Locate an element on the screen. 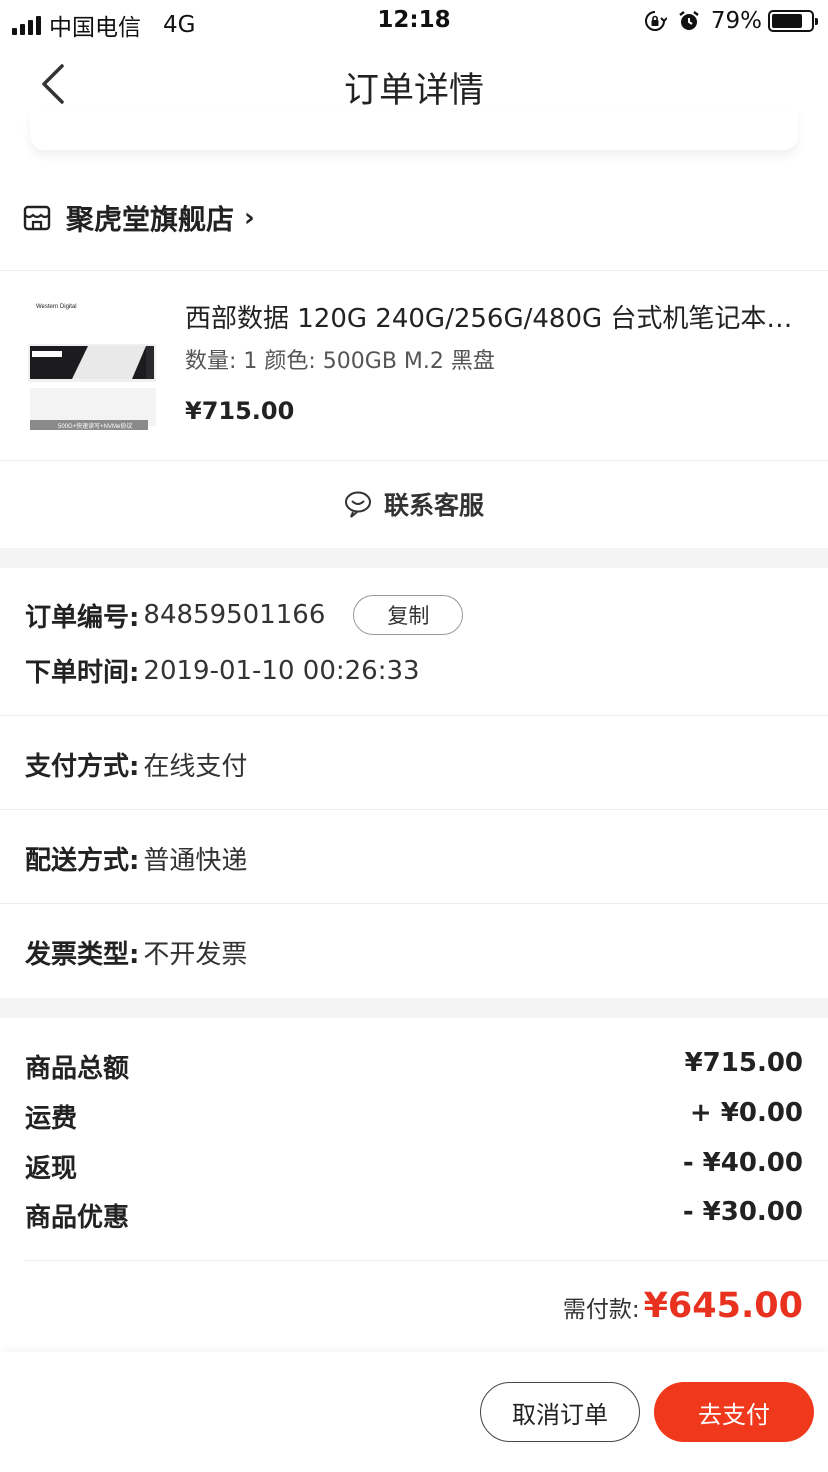 The image size is (828, 1472). order-time-value: 2019-01-10 00:26:33 is located at coordinates (281, 670).